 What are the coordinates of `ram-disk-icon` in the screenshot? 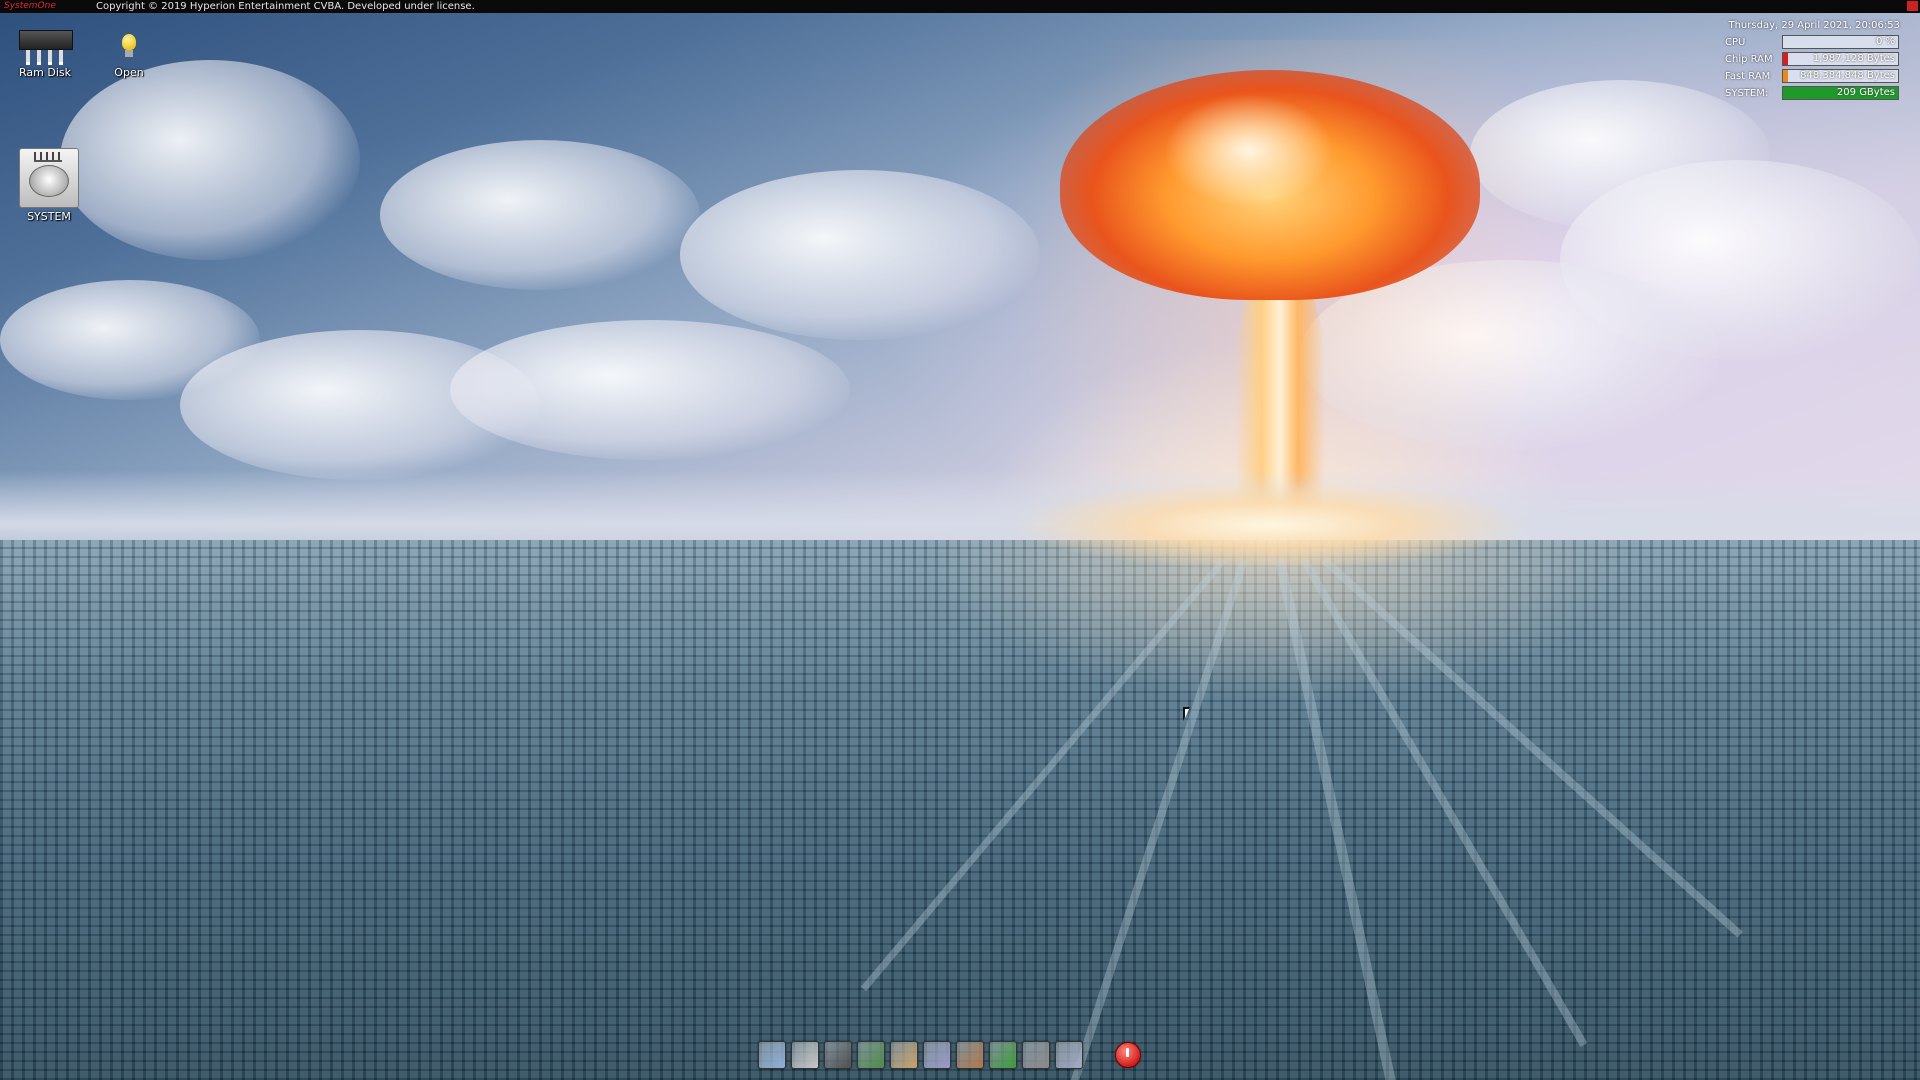 It's located at (45, 44).